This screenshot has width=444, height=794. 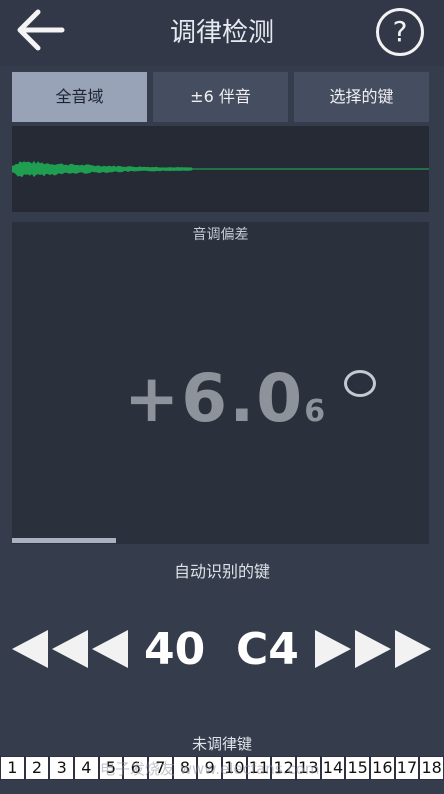 What do you see at coordinates (357, 768) in the screenshot?
I see `untuned-key: 15` at bounding box center [357, 768].